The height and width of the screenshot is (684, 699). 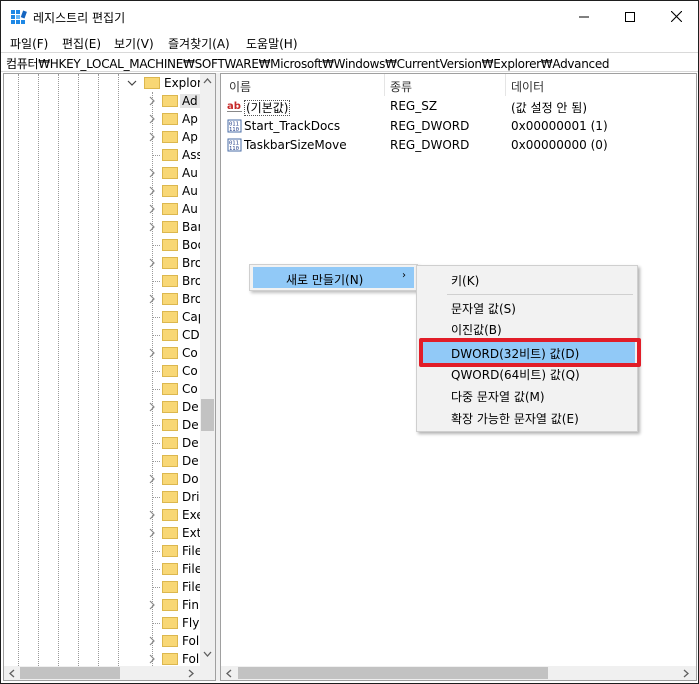 I want to click on column-header-name: 이름, so click(x=240, y=86).